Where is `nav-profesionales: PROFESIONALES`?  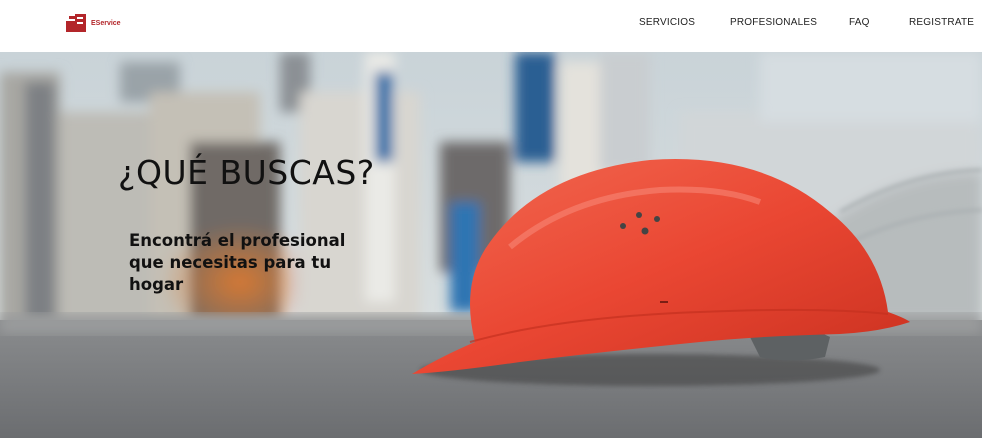
nav-profesionales: PROFESIONALES is located at coordinates (773, 22).